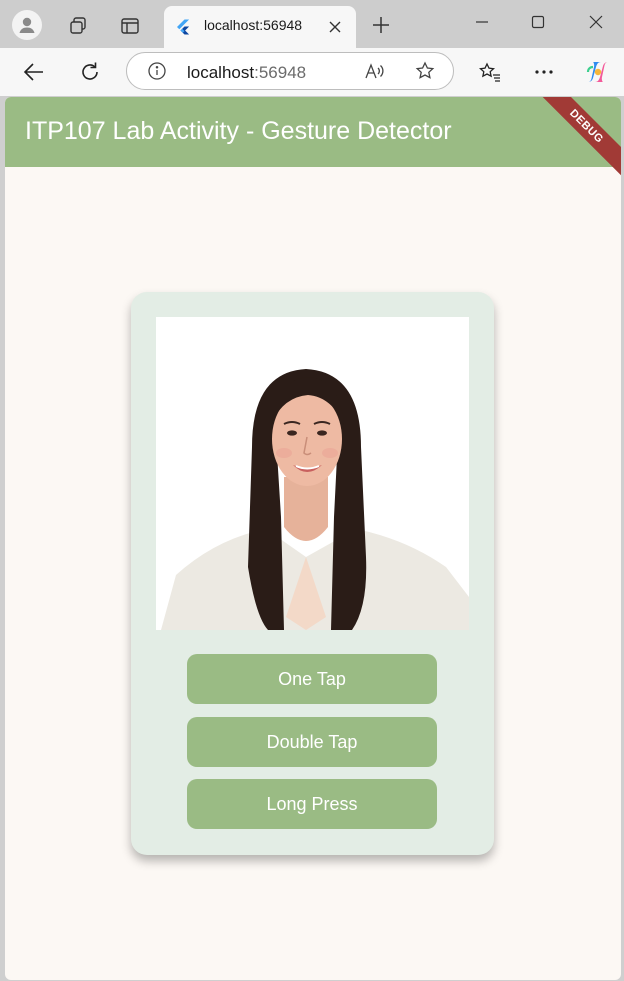 This screenshot has height=981, width=624. What do you see at coordinates (596, 22) in the screenshot?
I see `close-window-icon` at bounding box center [596, 22].